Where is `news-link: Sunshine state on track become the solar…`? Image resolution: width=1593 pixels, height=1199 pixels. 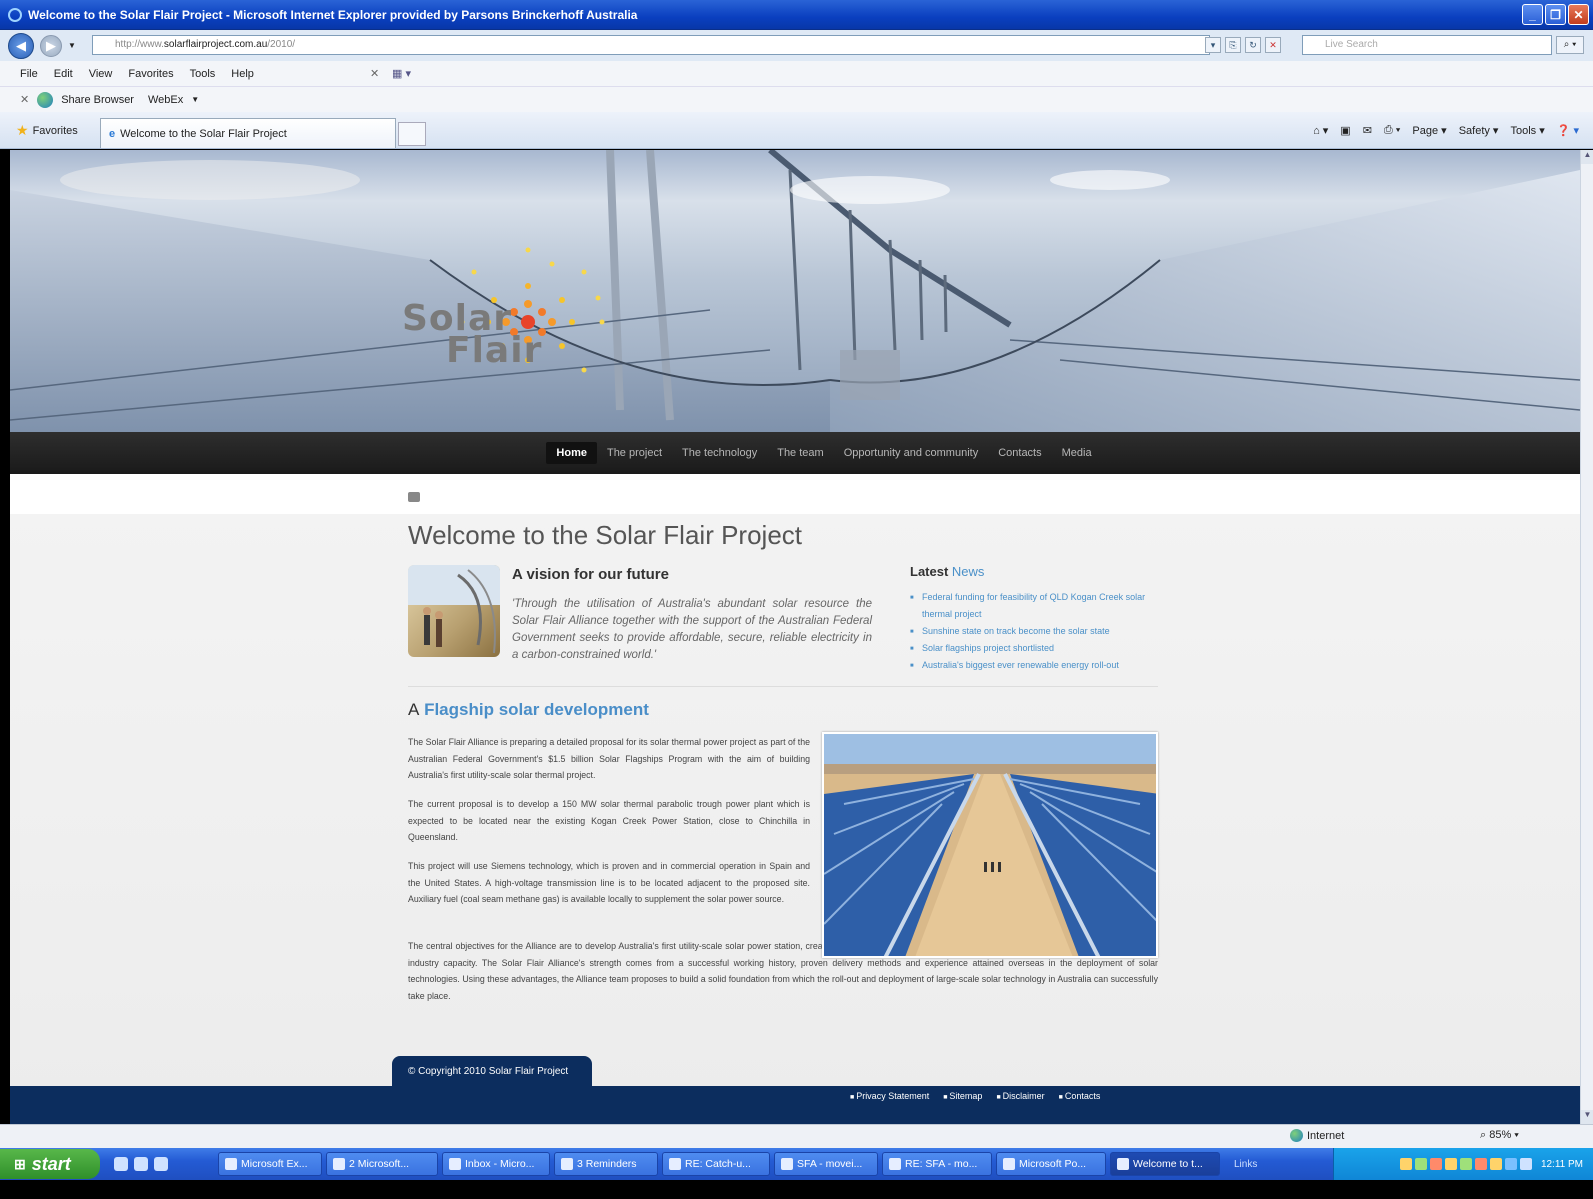
news-link: Sunshine state on track become the solar… is located at coordinates (1035, 632).